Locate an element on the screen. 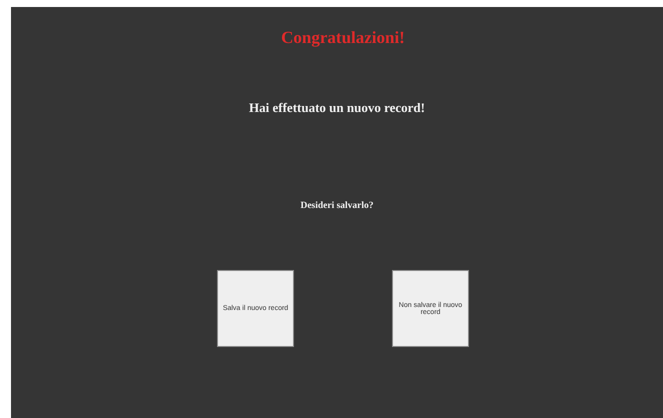 Image resolution: width=663 pixels, height=418 pixels. congratulations-title: Congratulazioni! is located at coordinates (343, 38).